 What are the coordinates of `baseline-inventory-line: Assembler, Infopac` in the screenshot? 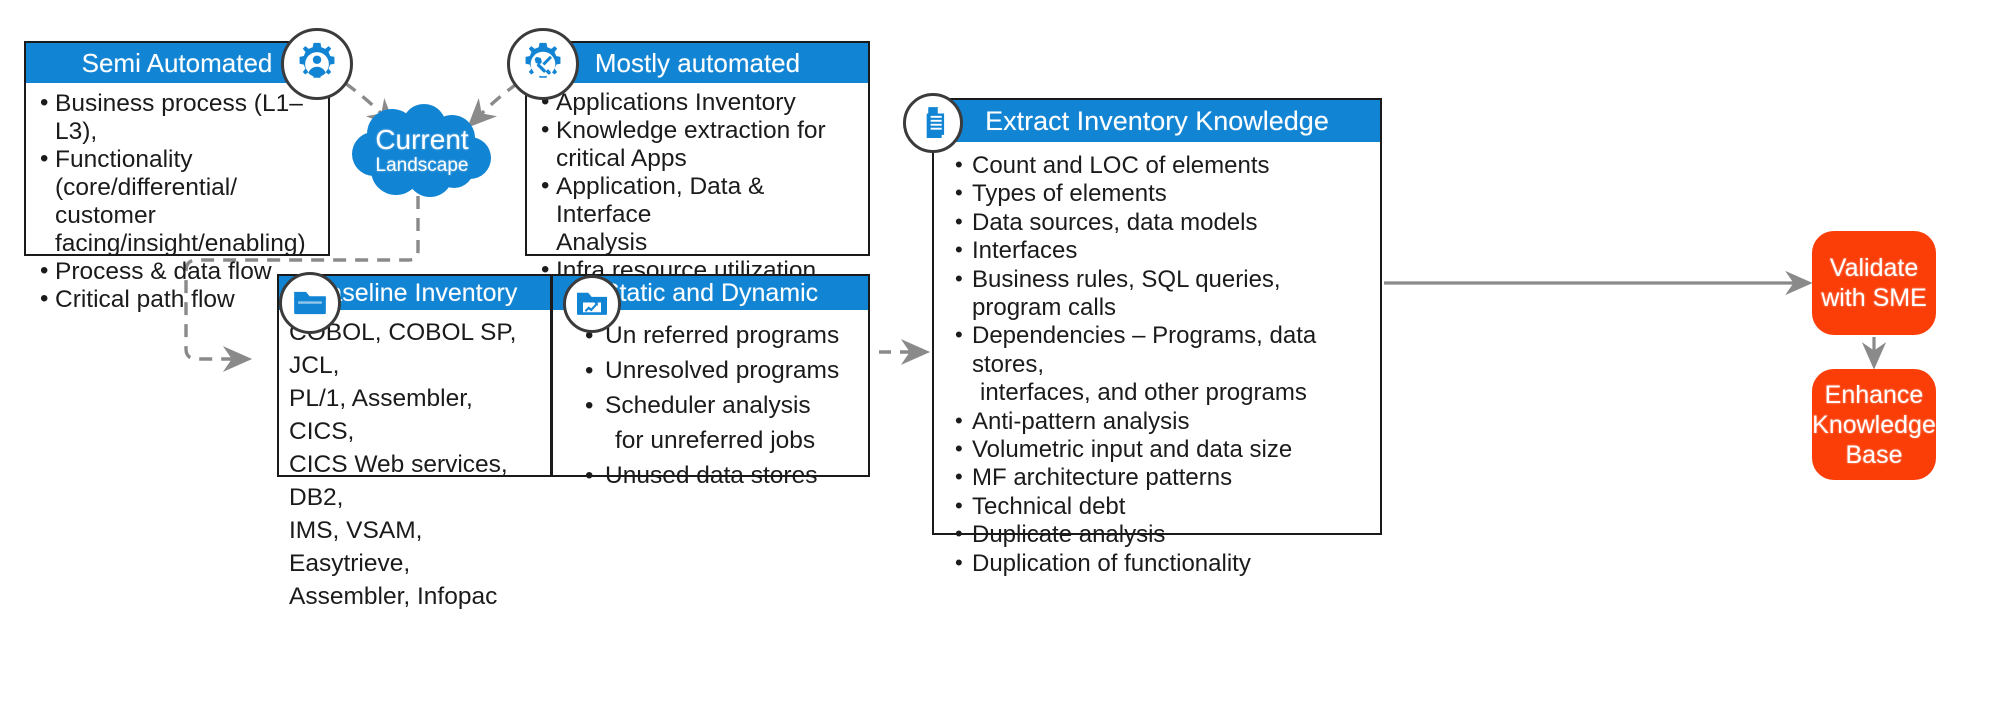 It's located at (393, 596).